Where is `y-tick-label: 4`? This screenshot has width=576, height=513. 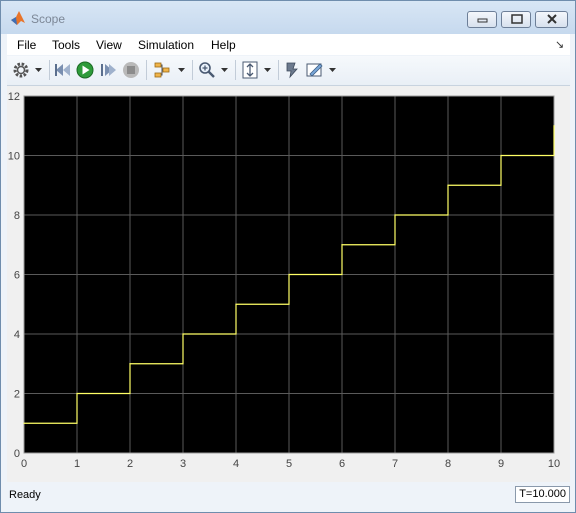
y-tick-label: 4 is located at coordinates (17, 335).